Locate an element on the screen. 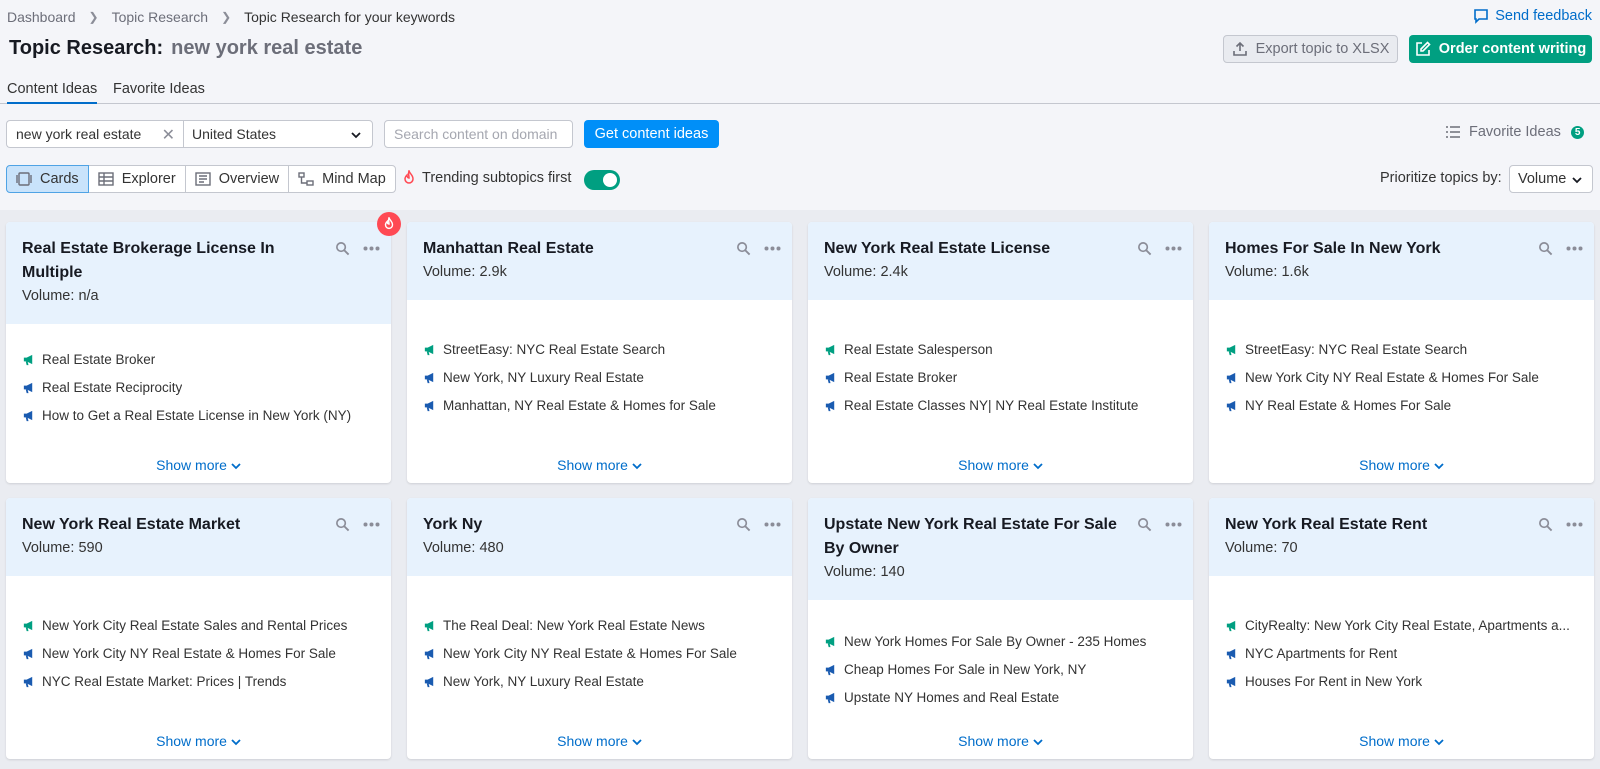  card-volume: Volume: 480 is located at coordinates (572, 548).